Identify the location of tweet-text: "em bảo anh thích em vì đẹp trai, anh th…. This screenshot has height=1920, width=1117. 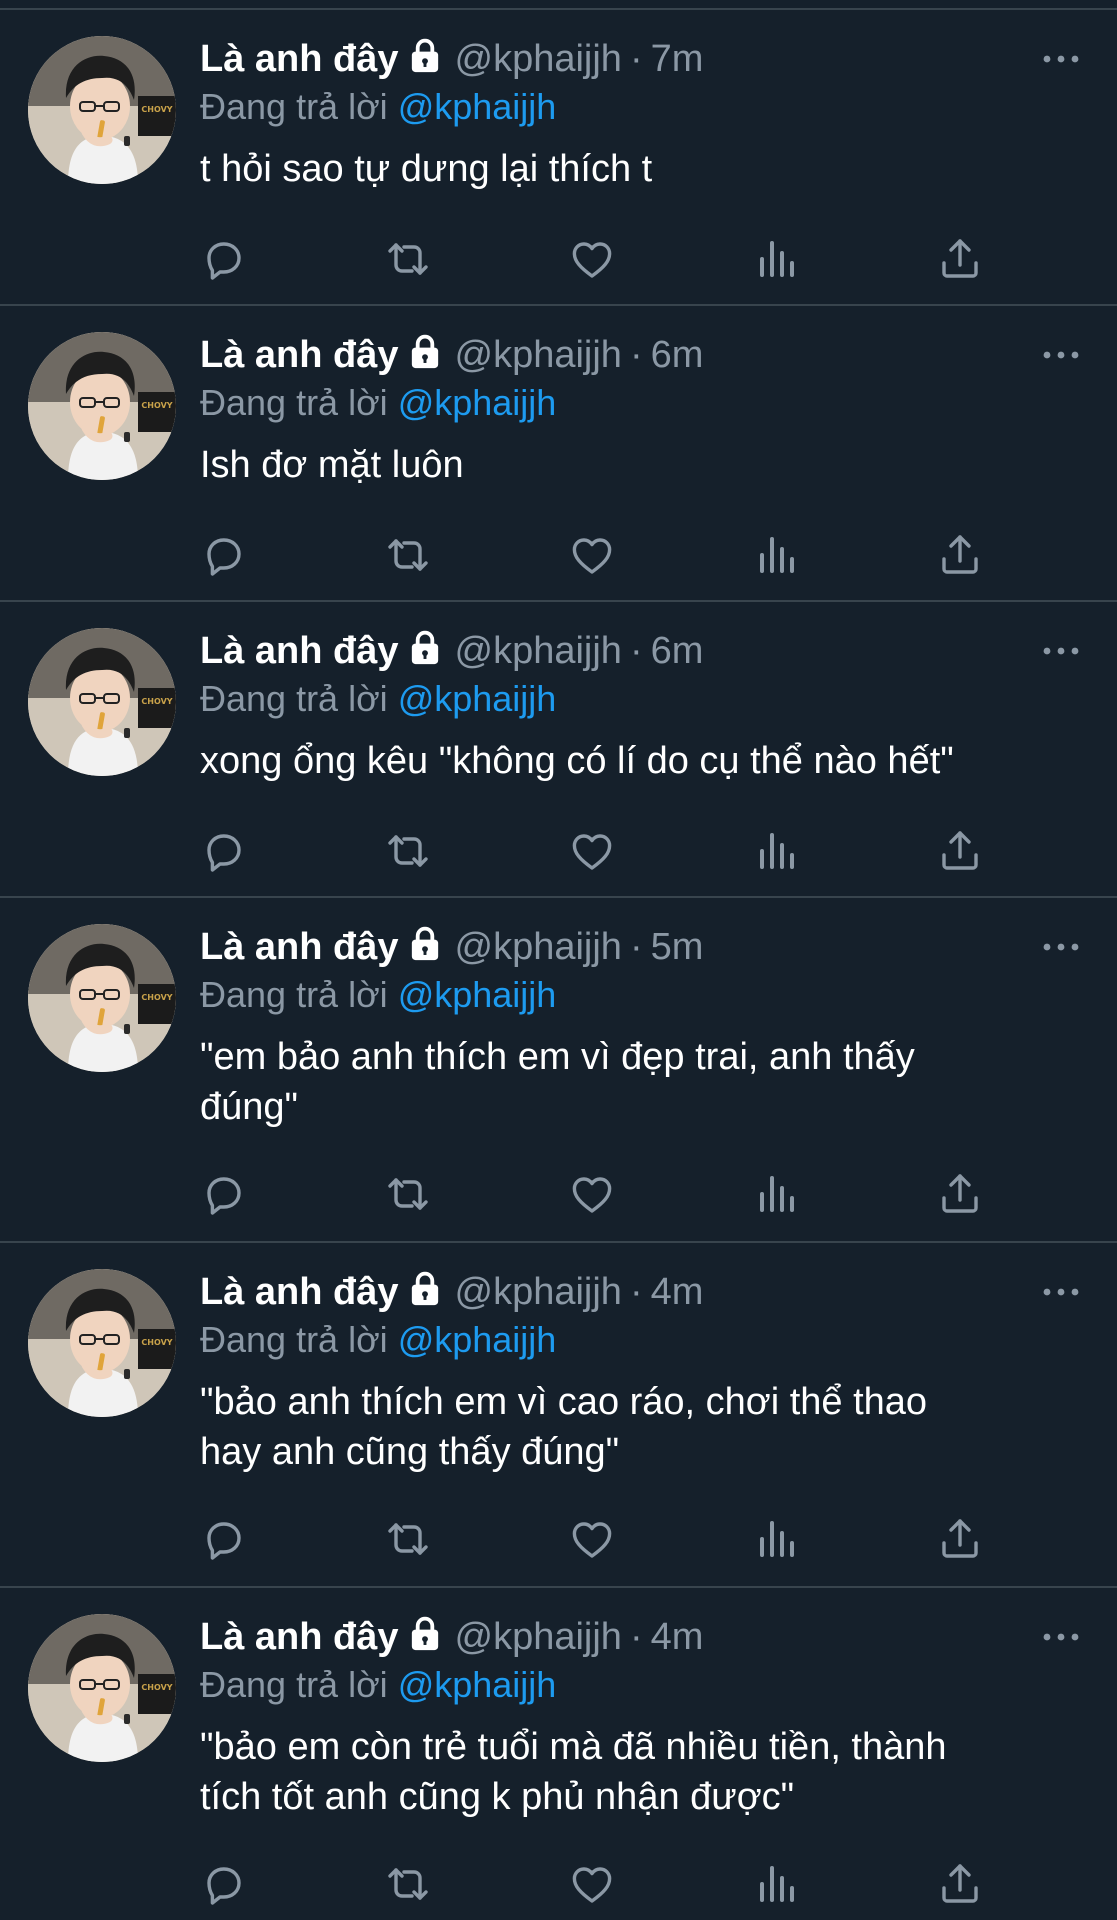
(557, 1082).